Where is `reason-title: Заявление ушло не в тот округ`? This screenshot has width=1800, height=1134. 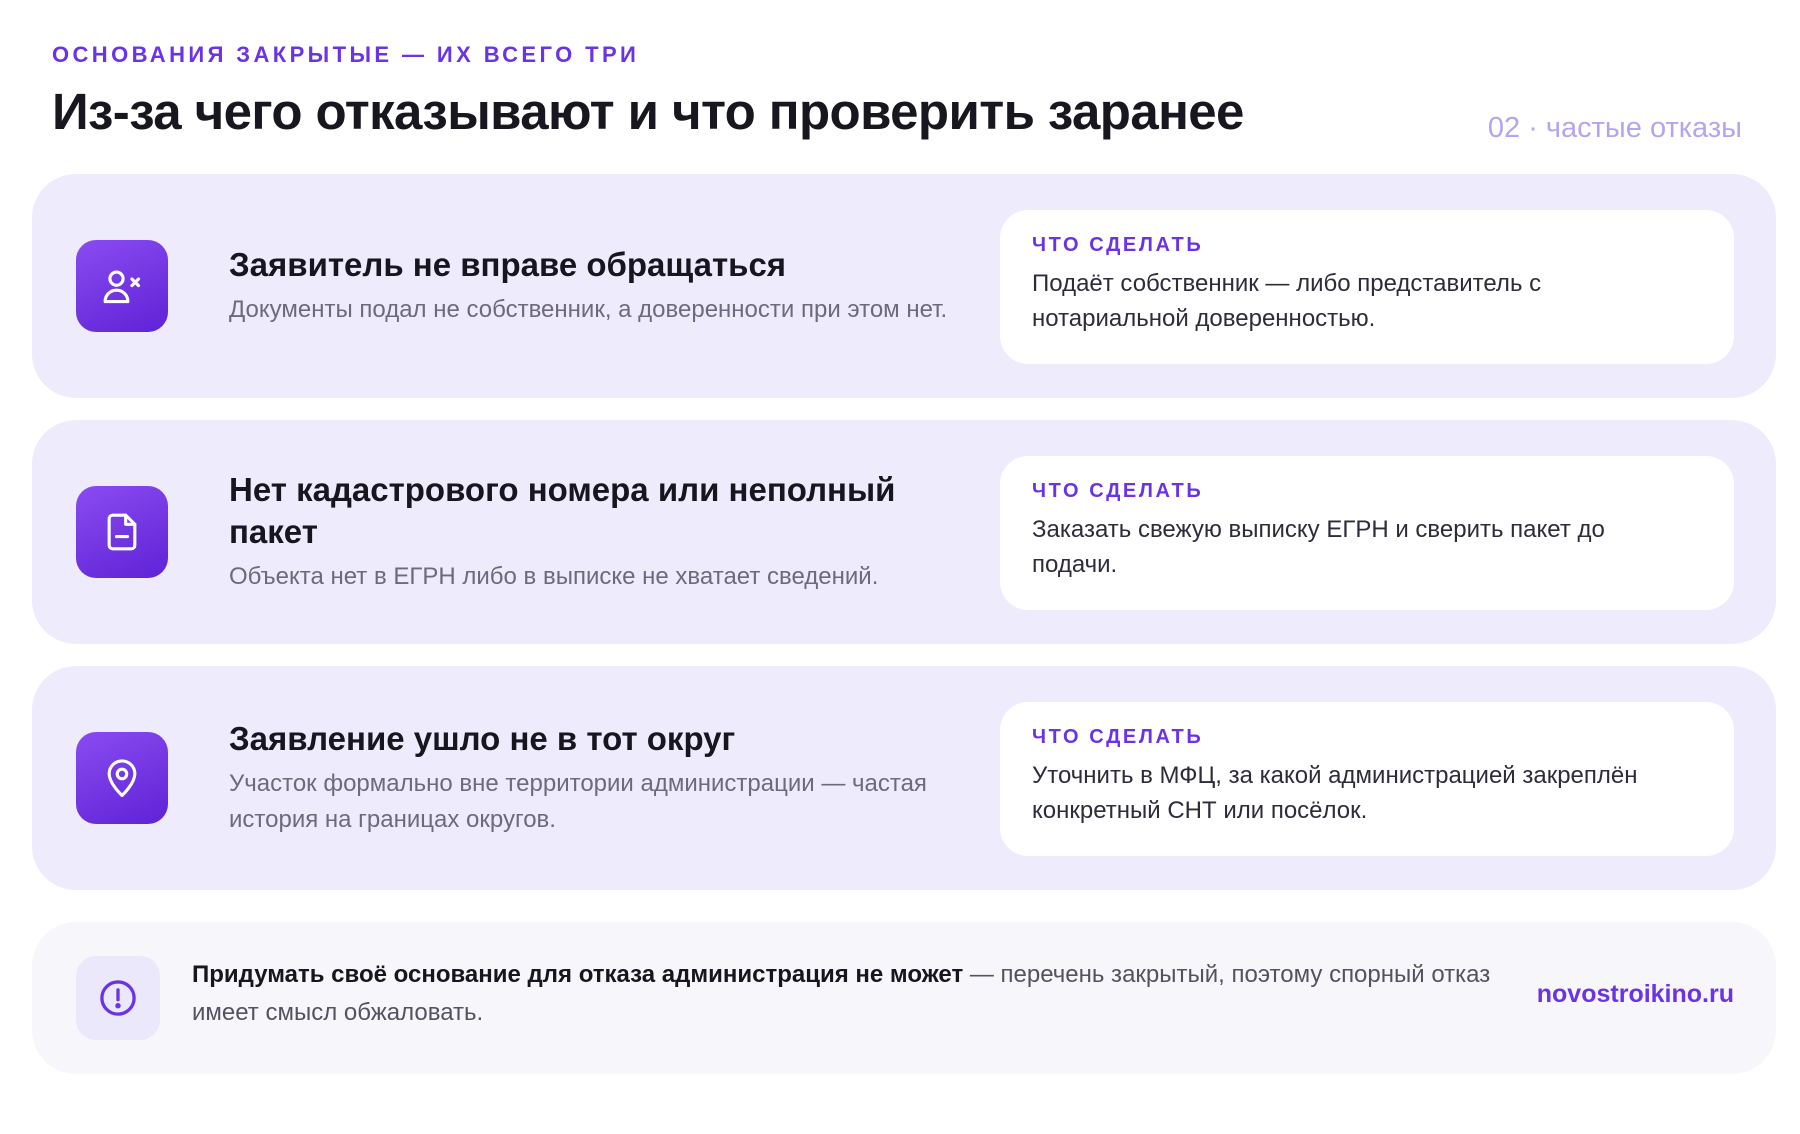
reason-title: Заявление ушло не в тот округ is located at coordinates (482, 738).